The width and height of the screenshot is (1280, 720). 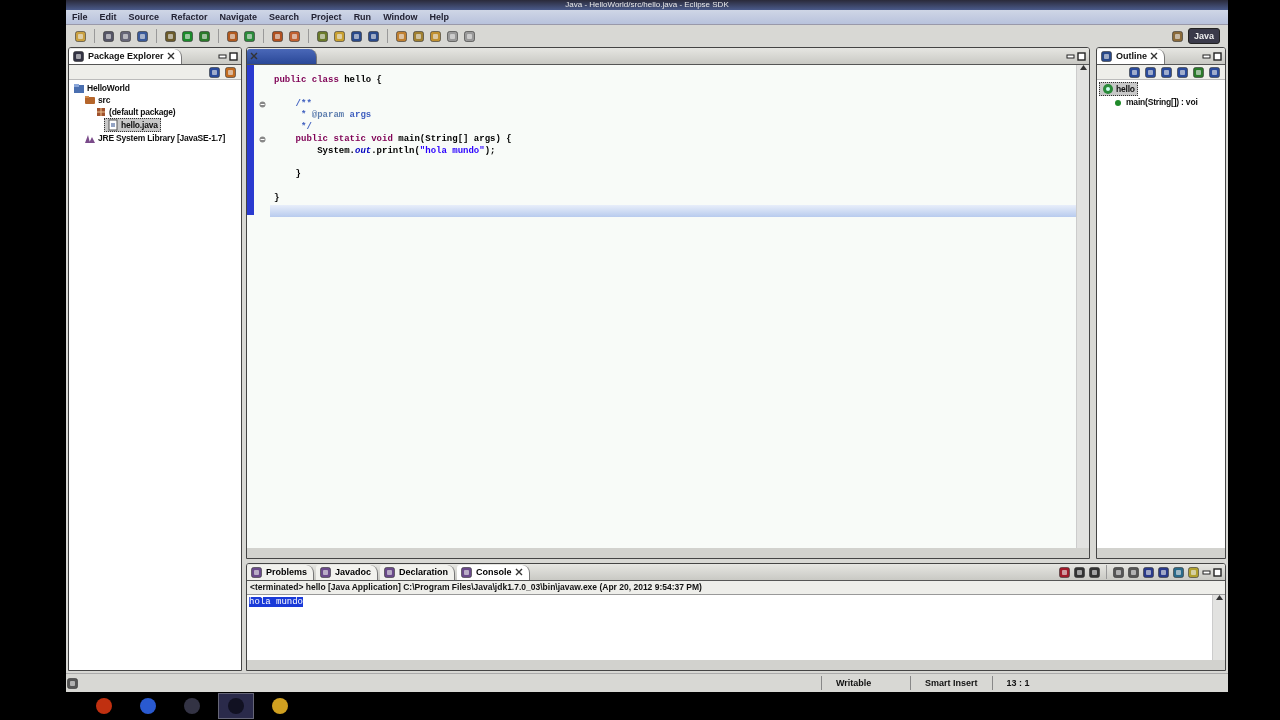 What do you see at coordinates (406, 151) in the screenshot?
I see `code-line: System.out.println("hola mundo");` at bounding box center [406, 151].